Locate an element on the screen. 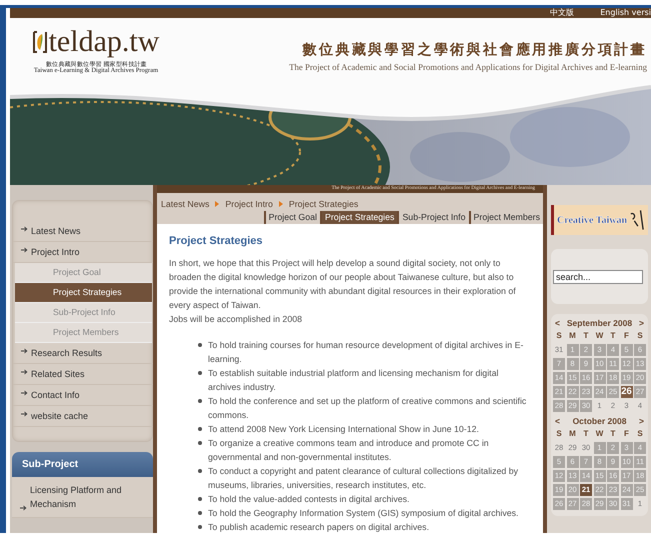 This screenshot has height=536, width=651. nav-sublink: Project Goal is located at coordinates (83, 273).